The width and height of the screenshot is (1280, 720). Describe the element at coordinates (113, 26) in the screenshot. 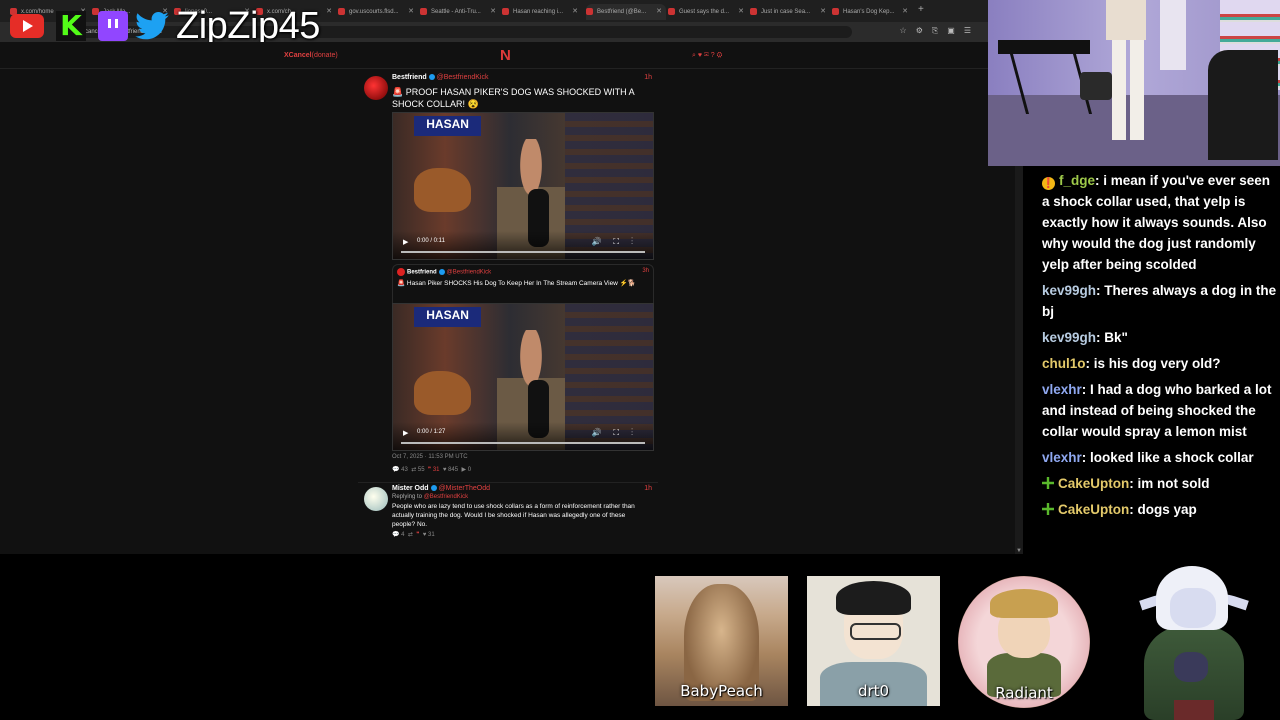

I see `twitch-icon` at that location.